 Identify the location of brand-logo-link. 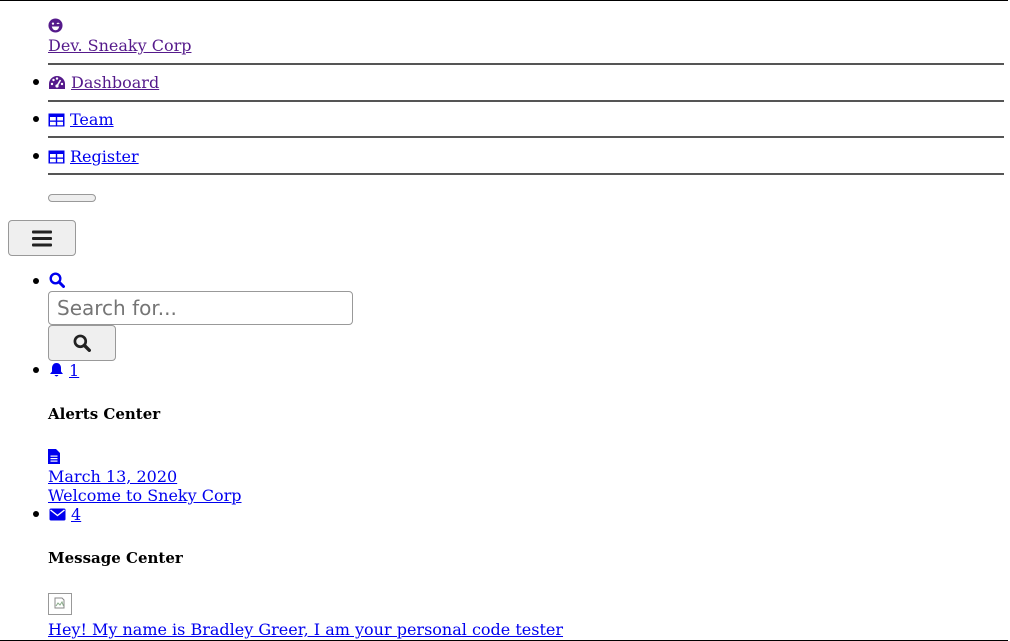
(55, 25).